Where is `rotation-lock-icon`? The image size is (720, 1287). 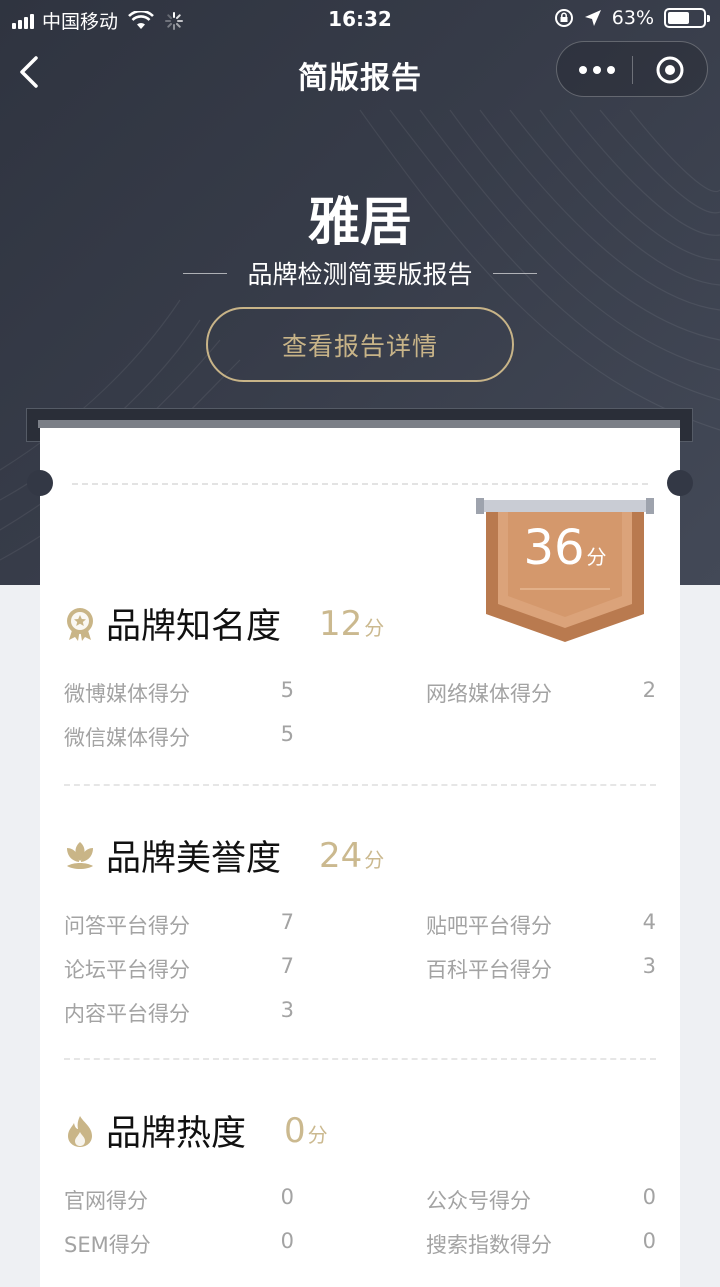
rotation-lock-icon is located at coordinates (563, 18).